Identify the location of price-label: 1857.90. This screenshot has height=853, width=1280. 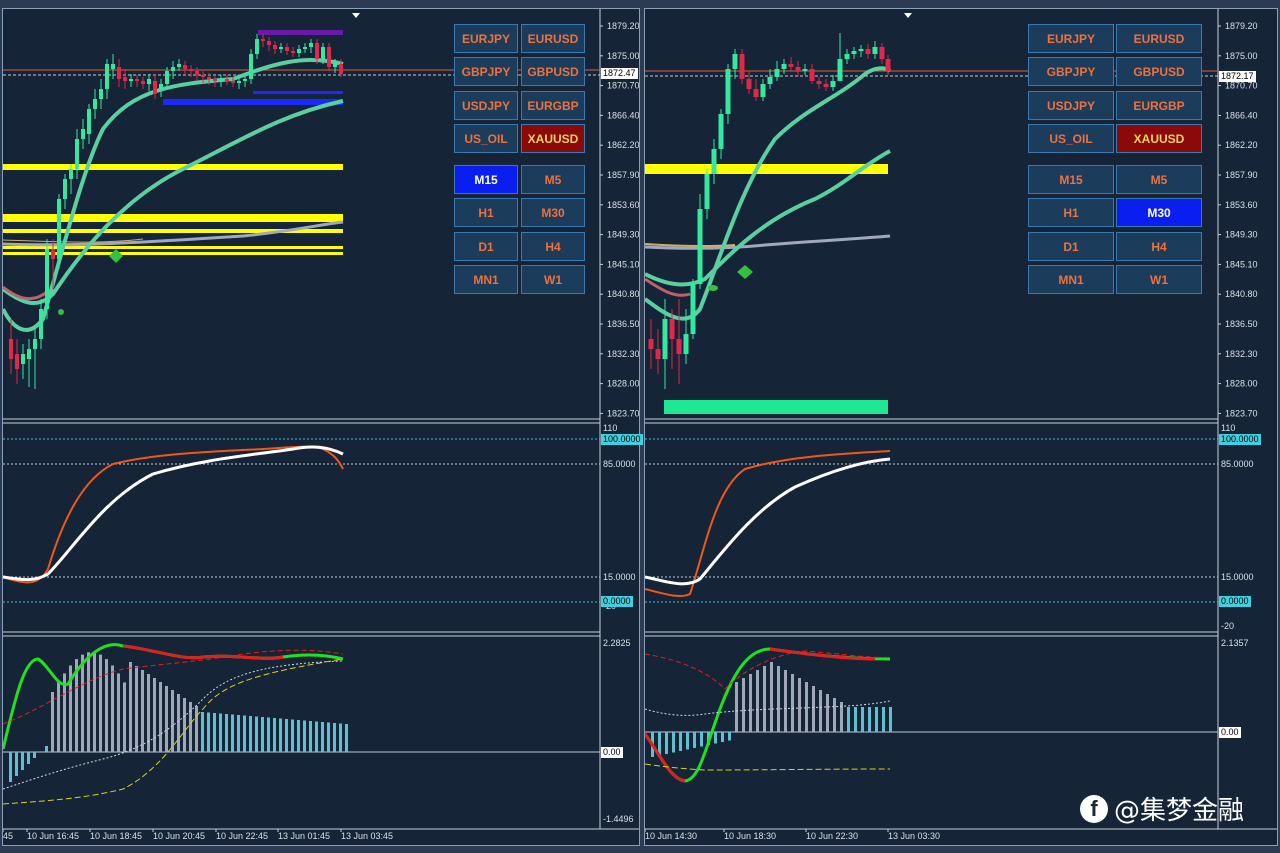
(623, 175).